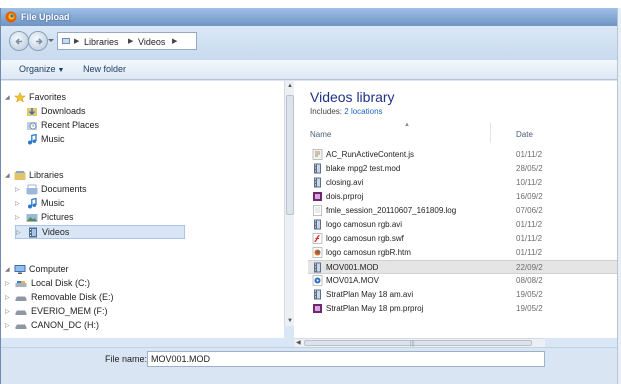 The width and height of the screenshot is (621, 384). What do you see at coordinates (346, 359) in the screenshot?
I see `file-name-input: MOV001.MOD` at bounding box center [346, 359].